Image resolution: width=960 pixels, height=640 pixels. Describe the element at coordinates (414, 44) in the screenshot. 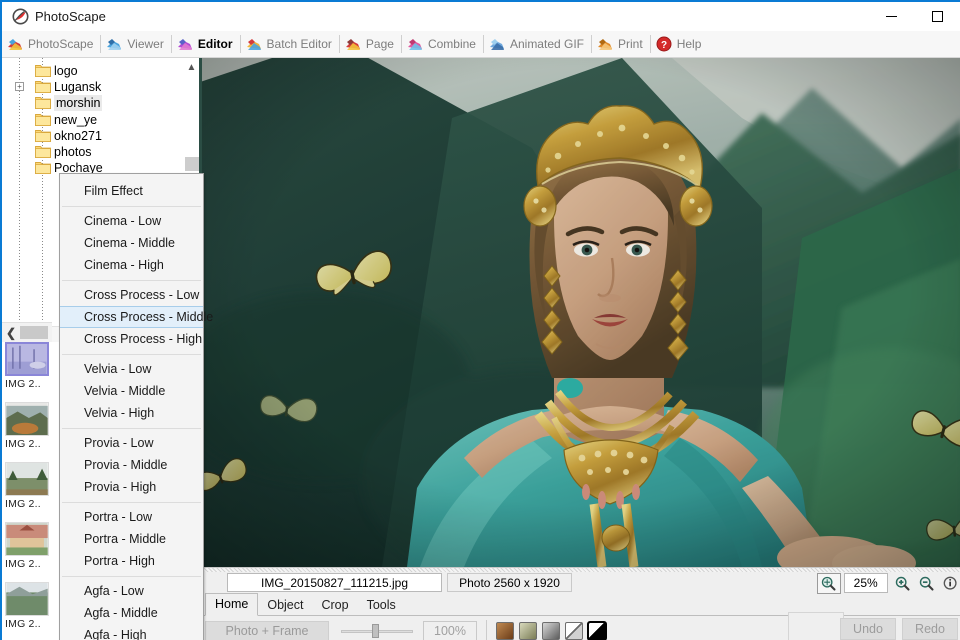

I see `combine-module-icon` at that location.